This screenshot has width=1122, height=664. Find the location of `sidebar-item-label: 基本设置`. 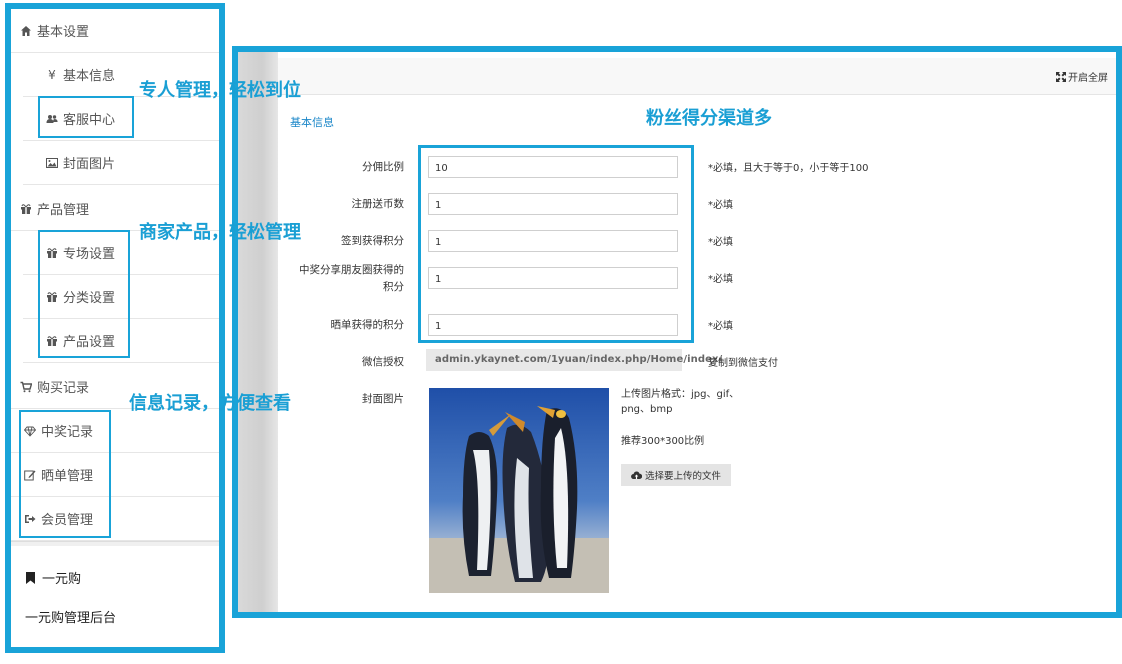

sidebar-item-label: 基本设置 is located at coordinates (63, 32).